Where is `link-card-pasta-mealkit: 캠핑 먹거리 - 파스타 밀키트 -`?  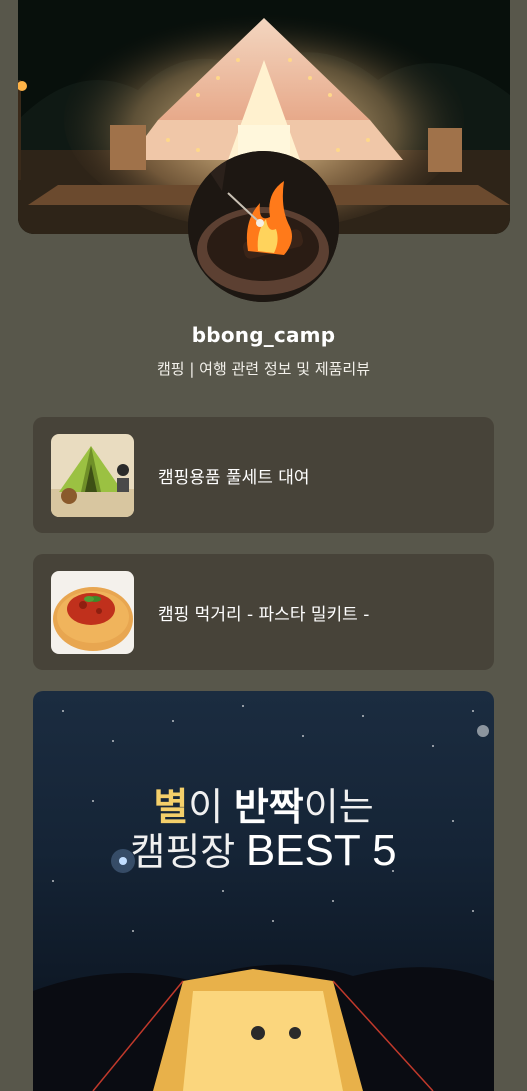 link-card-pasta-mealkit: 캠핑 먹거리 - 파스타 밀키트 - is located at coordinates (263, 612).